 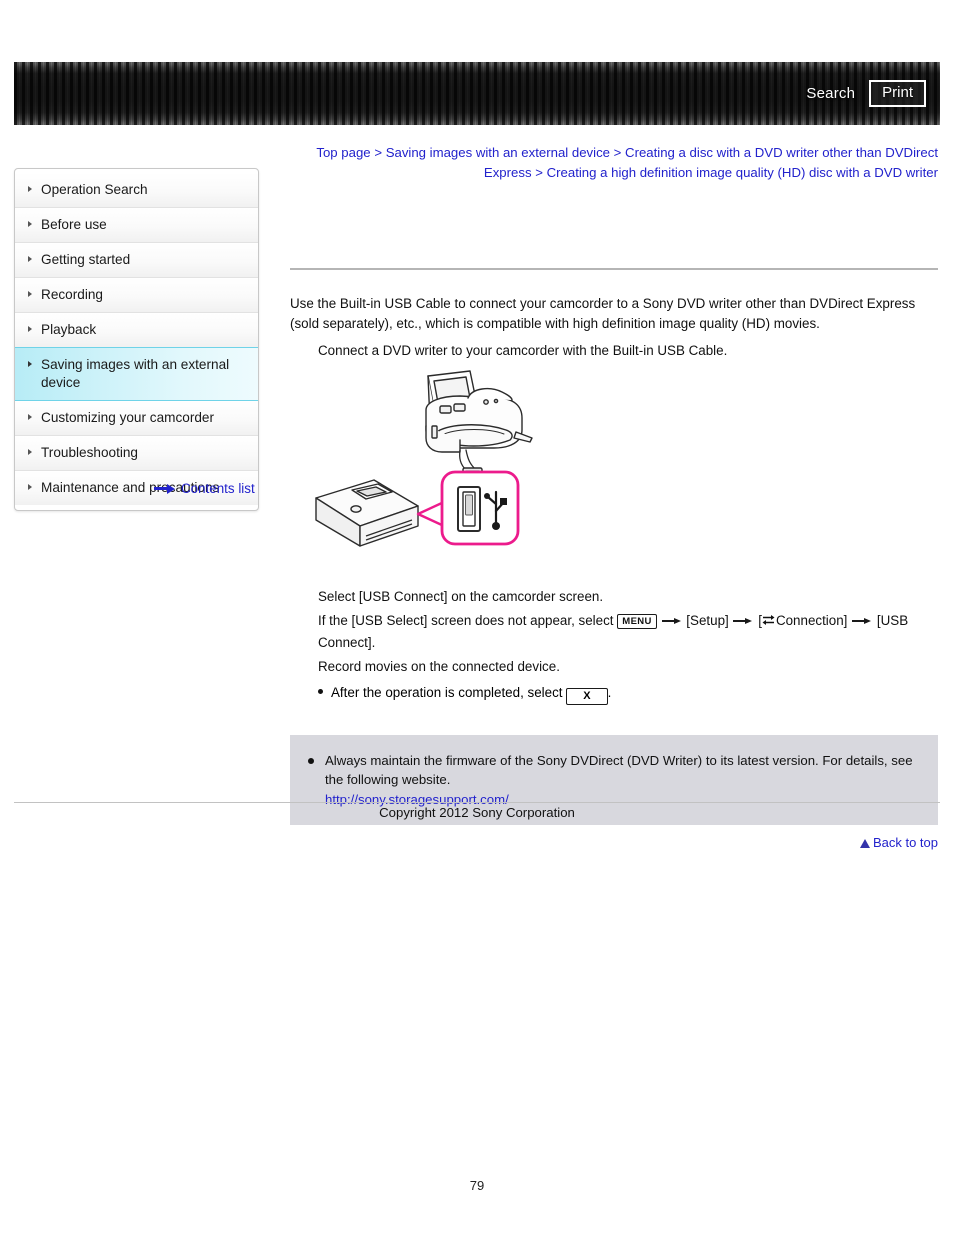 I want to click on menu-button-icon: MENU, so click(x=637, y=621).